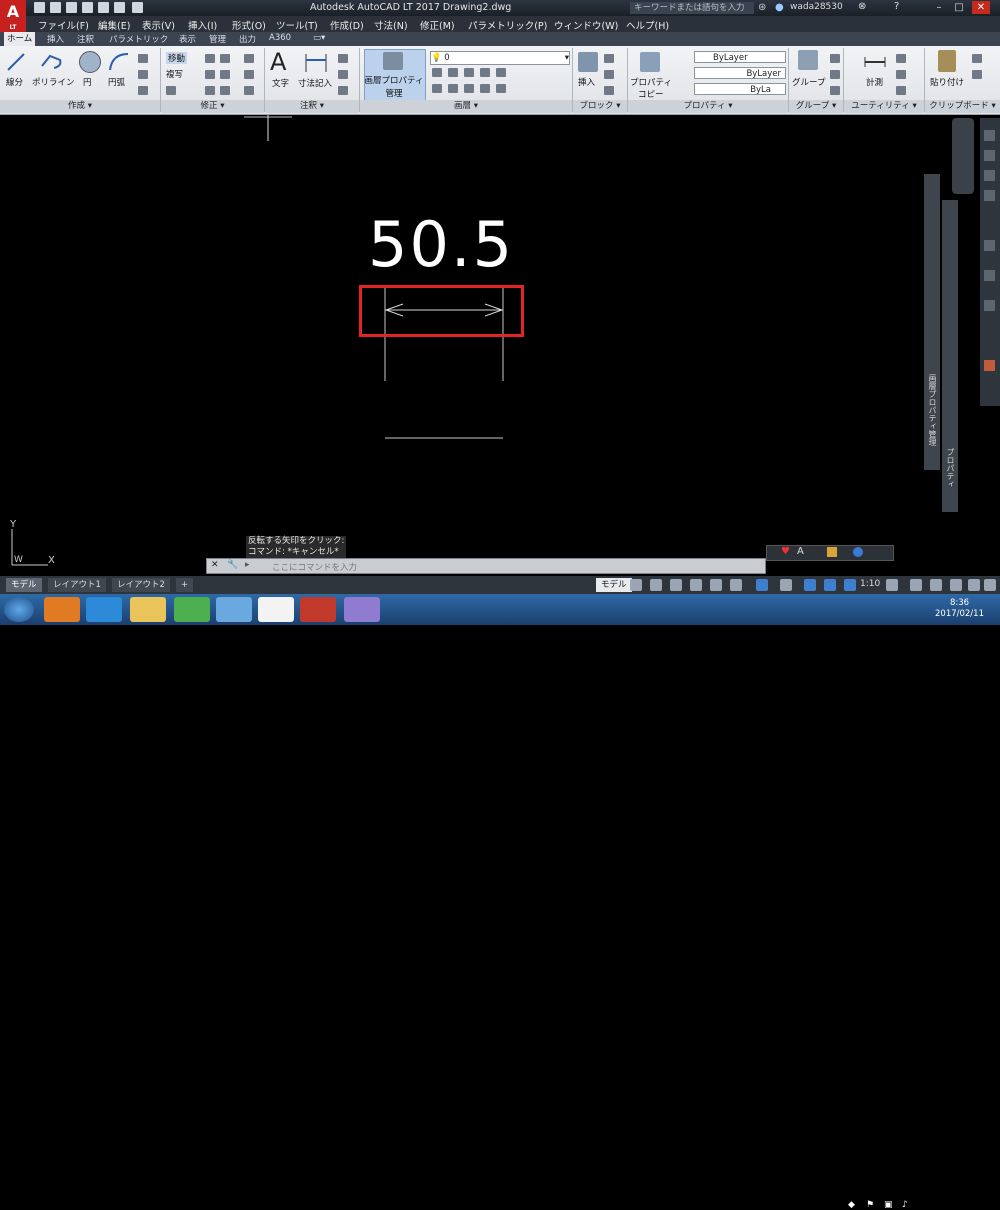 The width and height of the screenshot is (1000, 1210). What do you see at coordinates (14, 82) in the screenshot?
I see `line-label: 線分` at bounding box center [14, 82].